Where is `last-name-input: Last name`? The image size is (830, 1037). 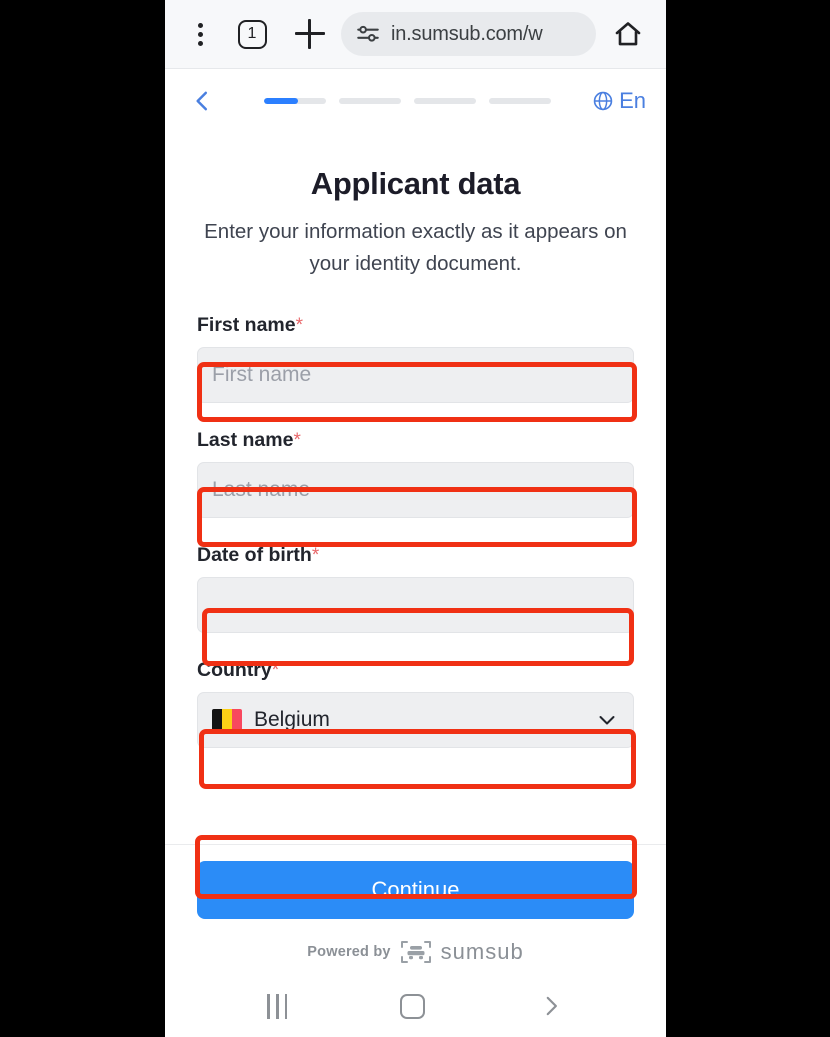
last-name-input: Last name is located at coordinates (415, 489).